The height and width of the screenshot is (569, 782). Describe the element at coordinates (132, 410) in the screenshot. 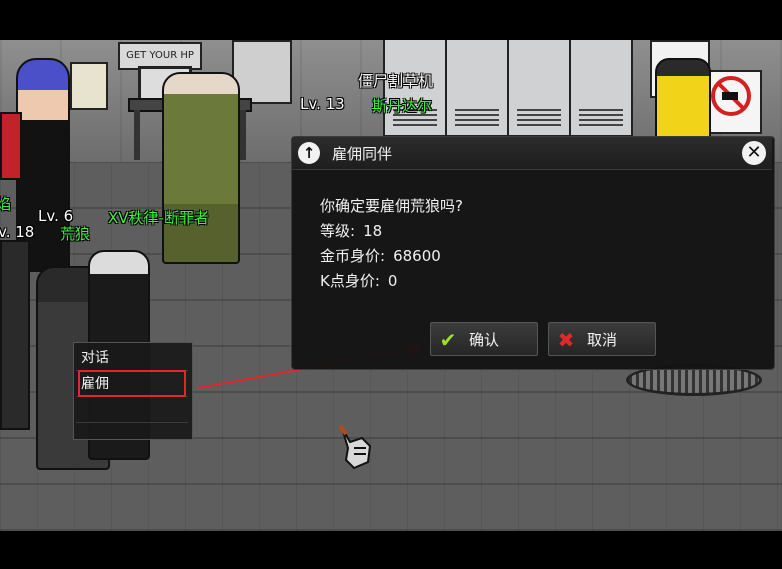

I see `menu-item-empty` at that location.